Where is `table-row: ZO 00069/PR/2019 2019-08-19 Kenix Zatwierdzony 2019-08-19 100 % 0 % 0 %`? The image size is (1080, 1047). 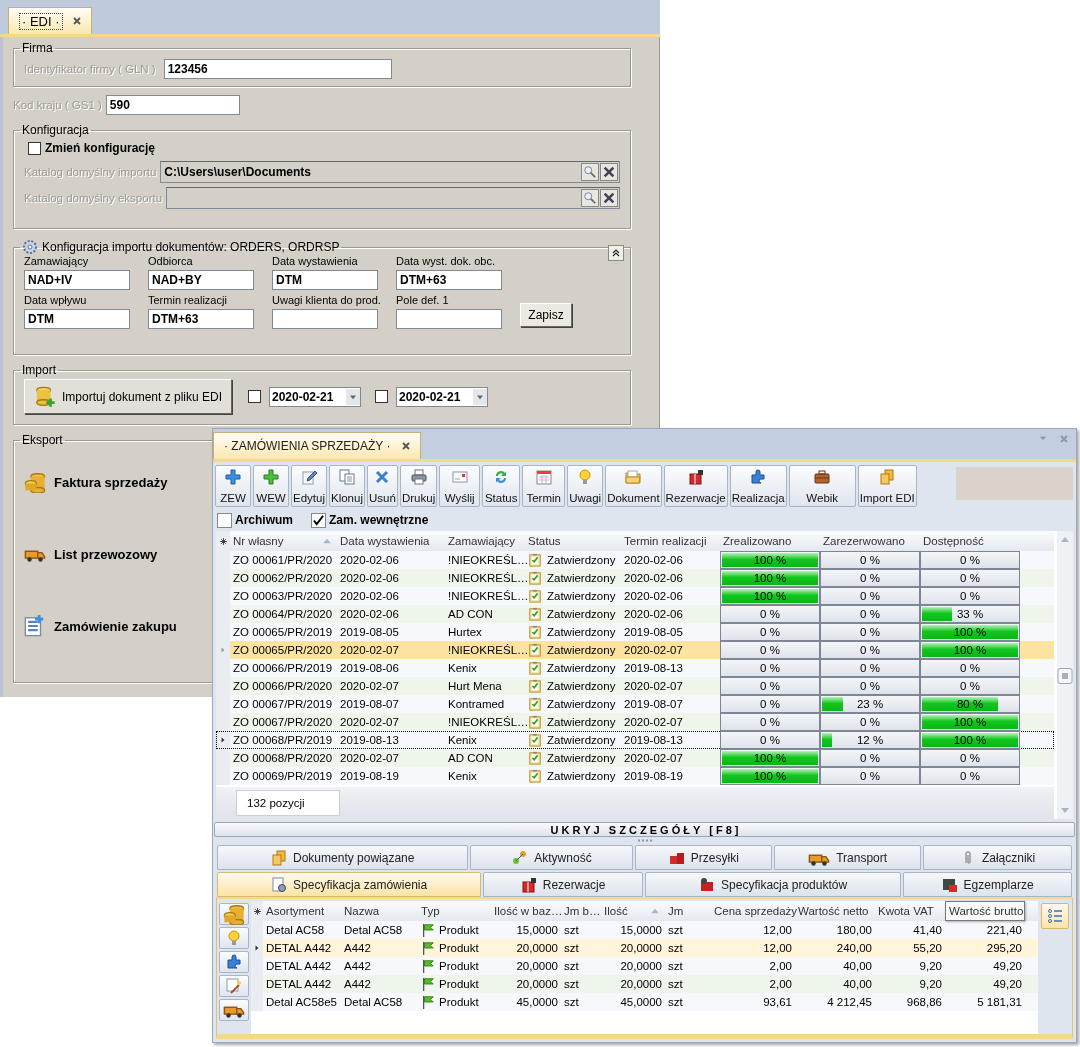 table-row: ZO 00069/PR/2019 2019-08-19 Kenix Zatwierdzony 2019-08-19 100 % 0 % 0 % is located at coordinates (635, 776).